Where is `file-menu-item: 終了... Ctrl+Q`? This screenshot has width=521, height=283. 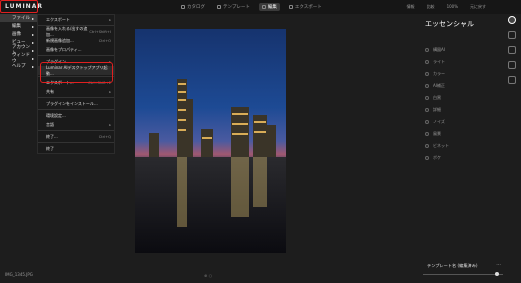
file-menu-item: 終了... Ctrl+Q is located at coordinates (76, 136).